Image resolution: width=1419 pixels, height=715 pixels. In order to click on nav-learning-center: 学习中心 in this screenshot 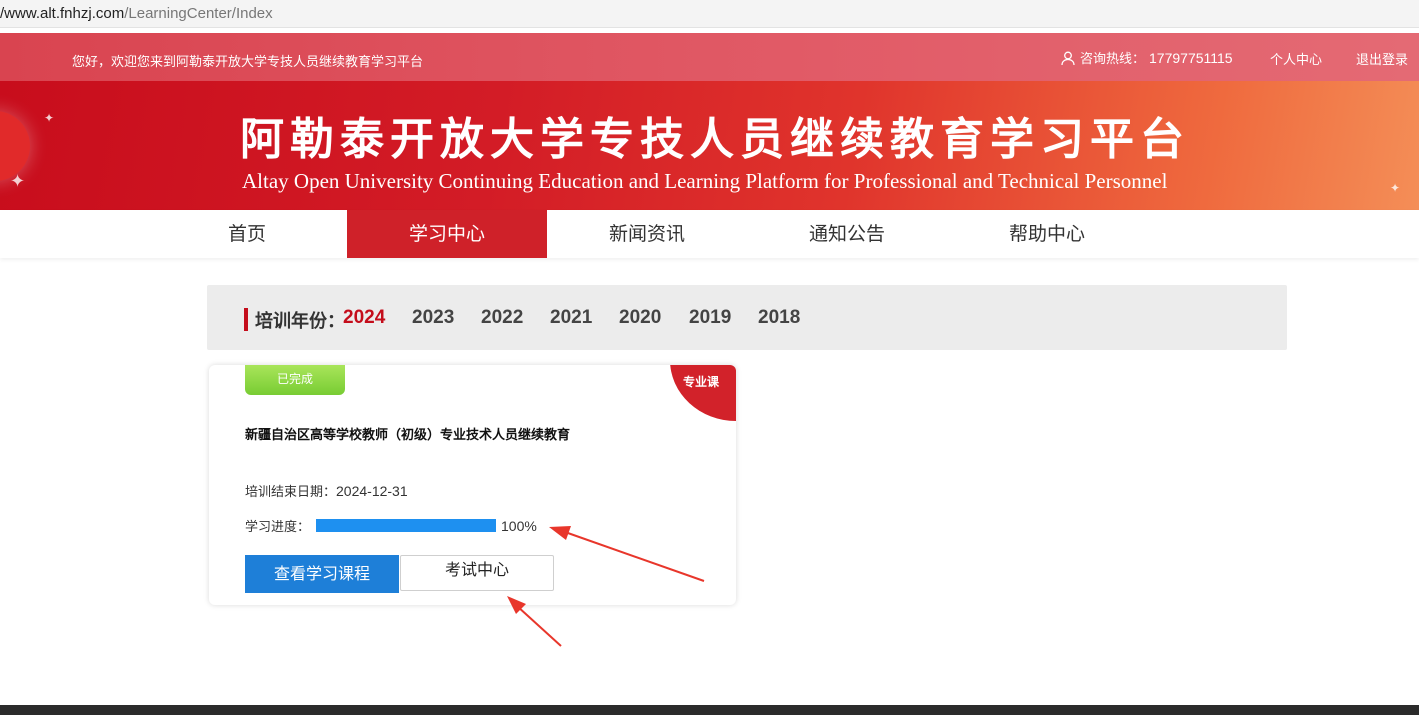, I will do `click(447, 234)`.